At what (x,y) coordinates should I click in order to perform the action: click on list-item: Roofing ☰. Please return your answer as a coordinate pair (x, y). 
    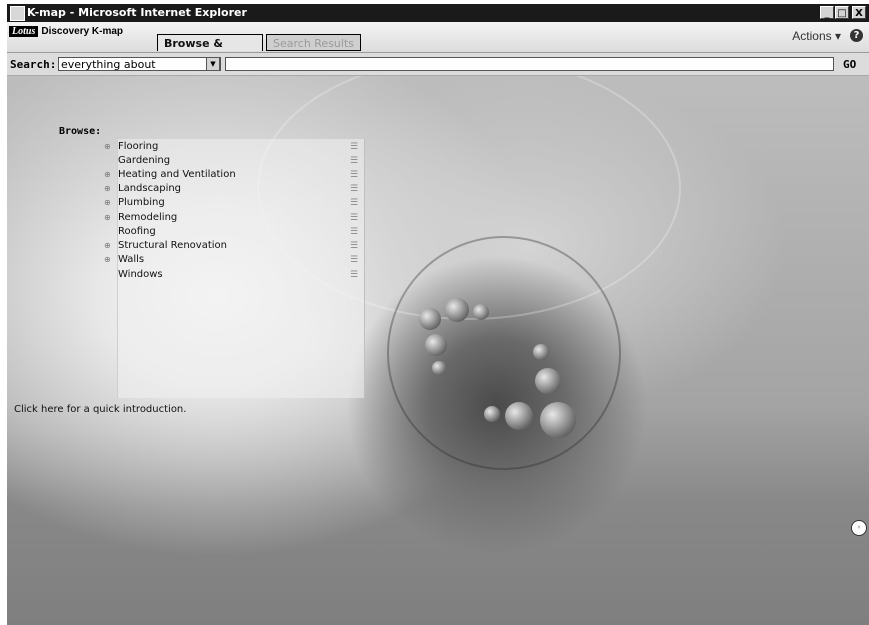
    Looking at the image, I should click on (241, 232).